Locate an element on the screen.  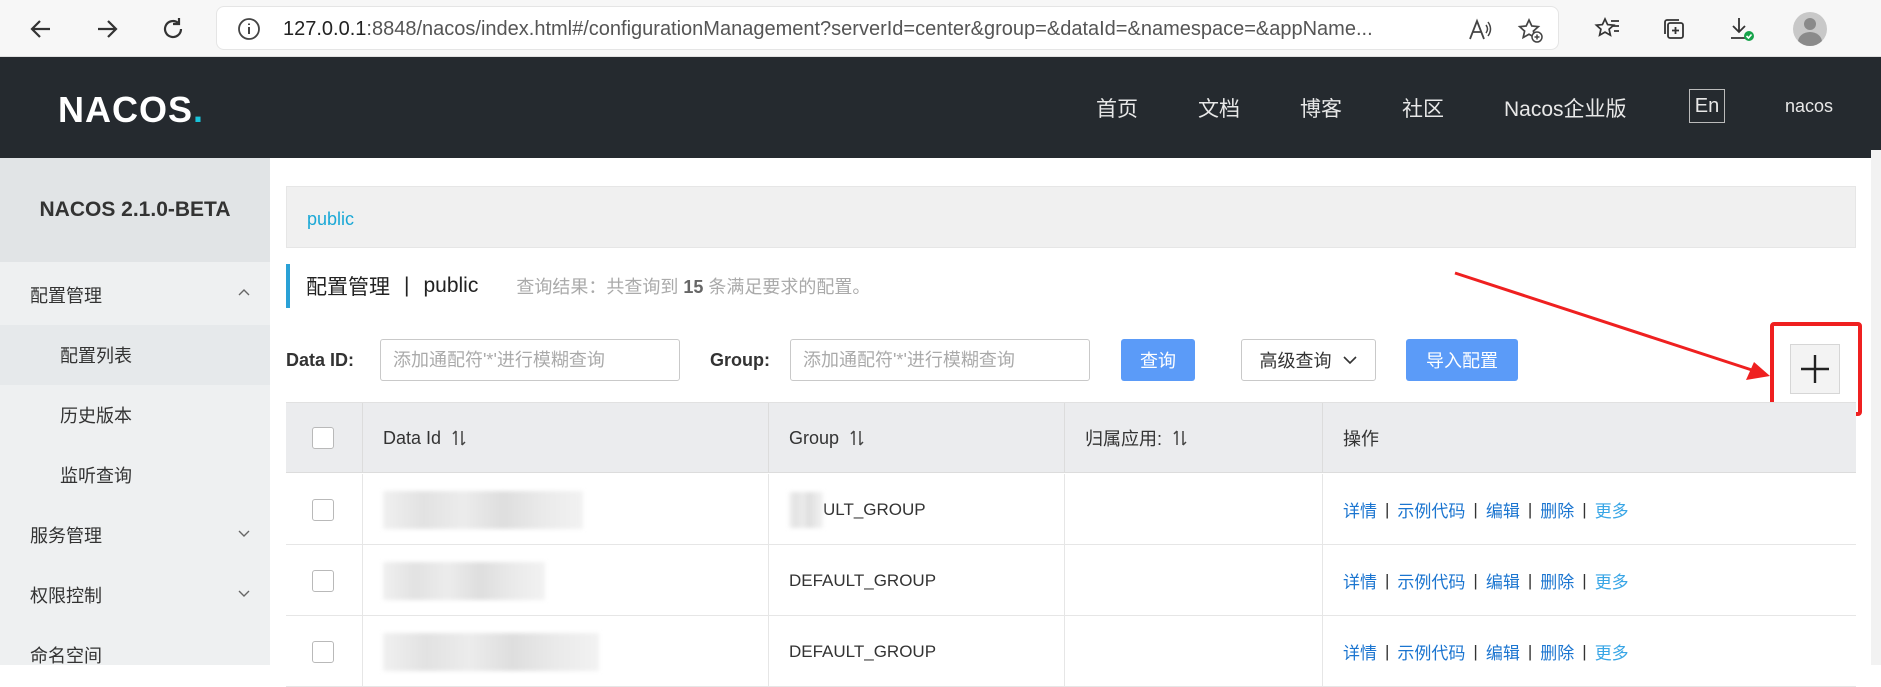
back-icon is located at coordinates (41, 29).